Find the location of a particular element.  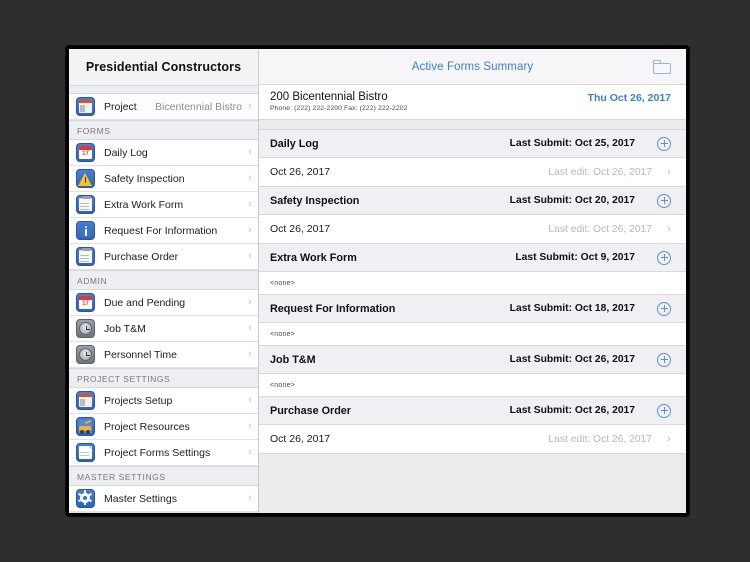

form-last-submit: Last Submit: Oct 9, 2017 is located at coordinates (575, 257).